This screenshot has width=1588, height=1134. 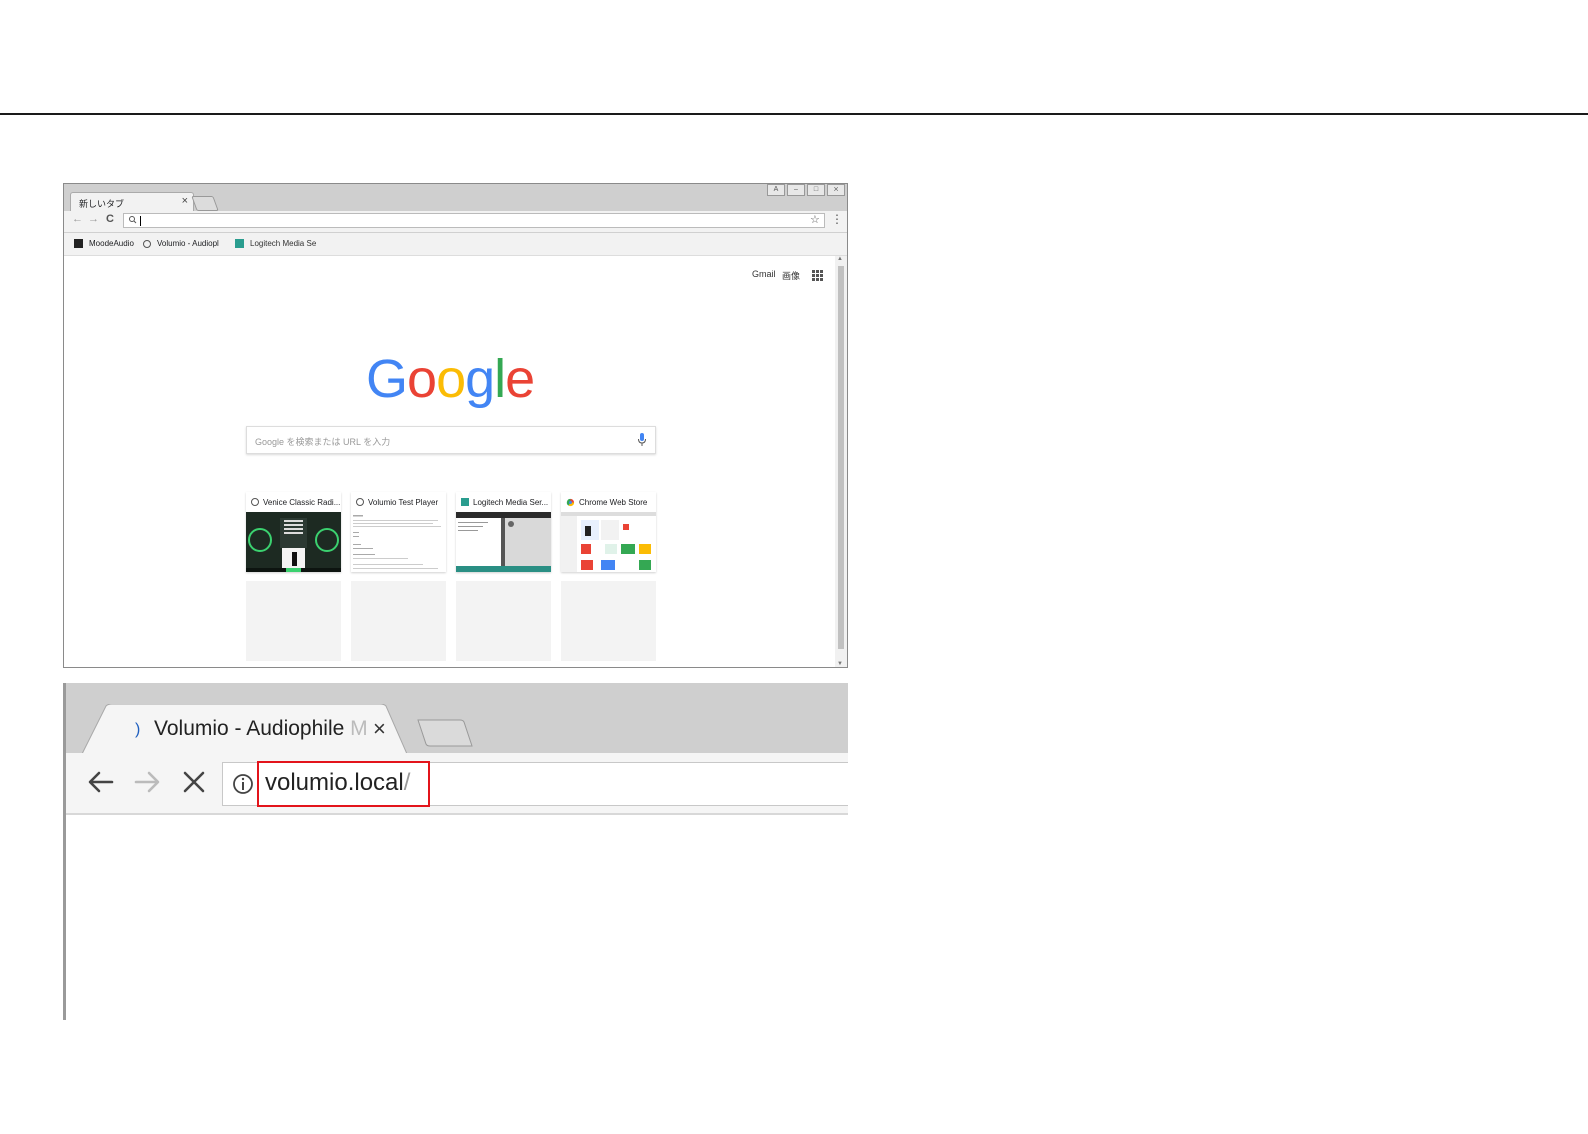 What do you see at coordinates (474, 220) in the screenshot?
I see `omnibox` at bounding box center [474, 220].